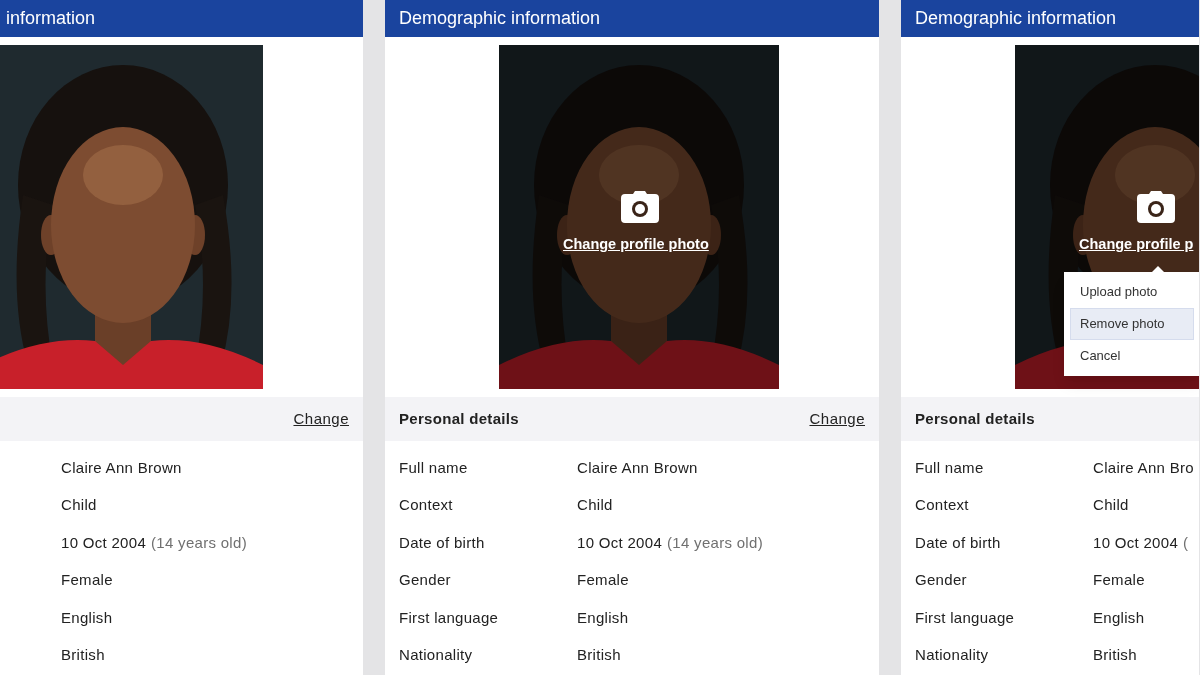  Describe the element at coordinates (1186, 542) in the screenshot. I see `age-note: (` at that location.